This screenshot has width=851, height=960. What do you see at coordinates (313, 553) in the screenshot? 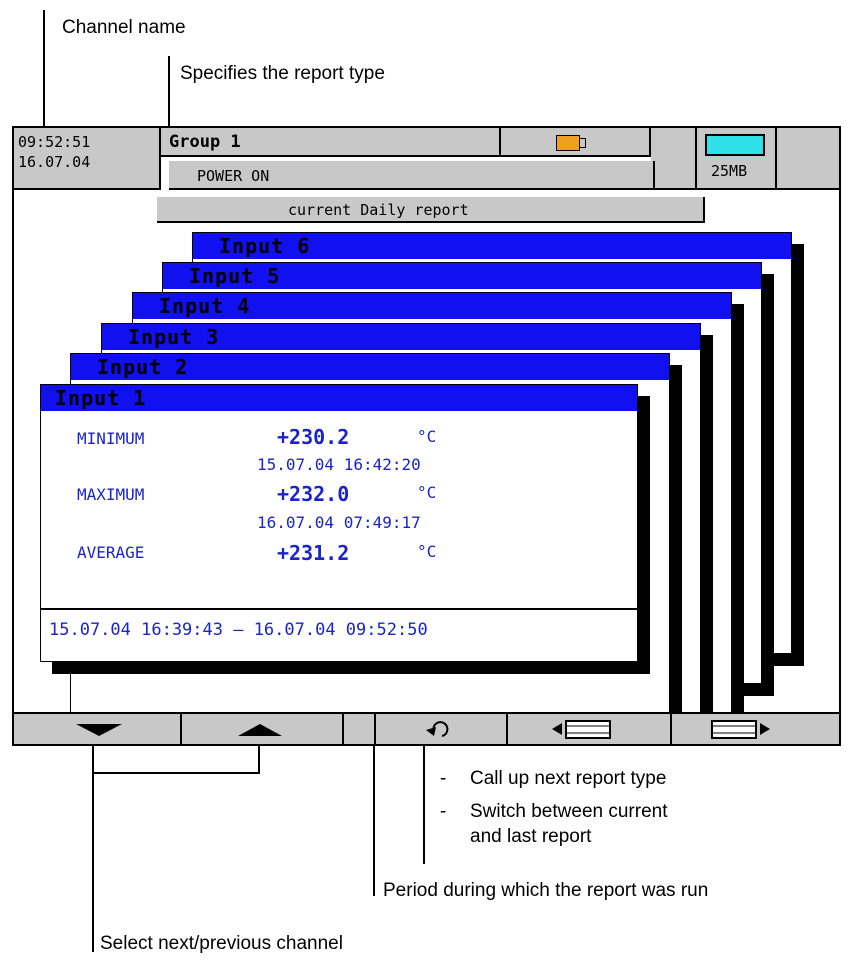
I see `average-value: +231.2` at bounding box center [313, 553].